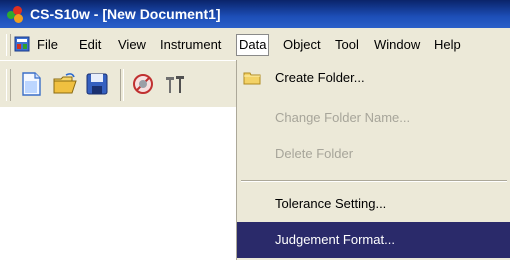 This screenshot has height=260, width=510. Describe the element at coordinates (16, 14) in the screenshot. I see `app-icon` at that location.